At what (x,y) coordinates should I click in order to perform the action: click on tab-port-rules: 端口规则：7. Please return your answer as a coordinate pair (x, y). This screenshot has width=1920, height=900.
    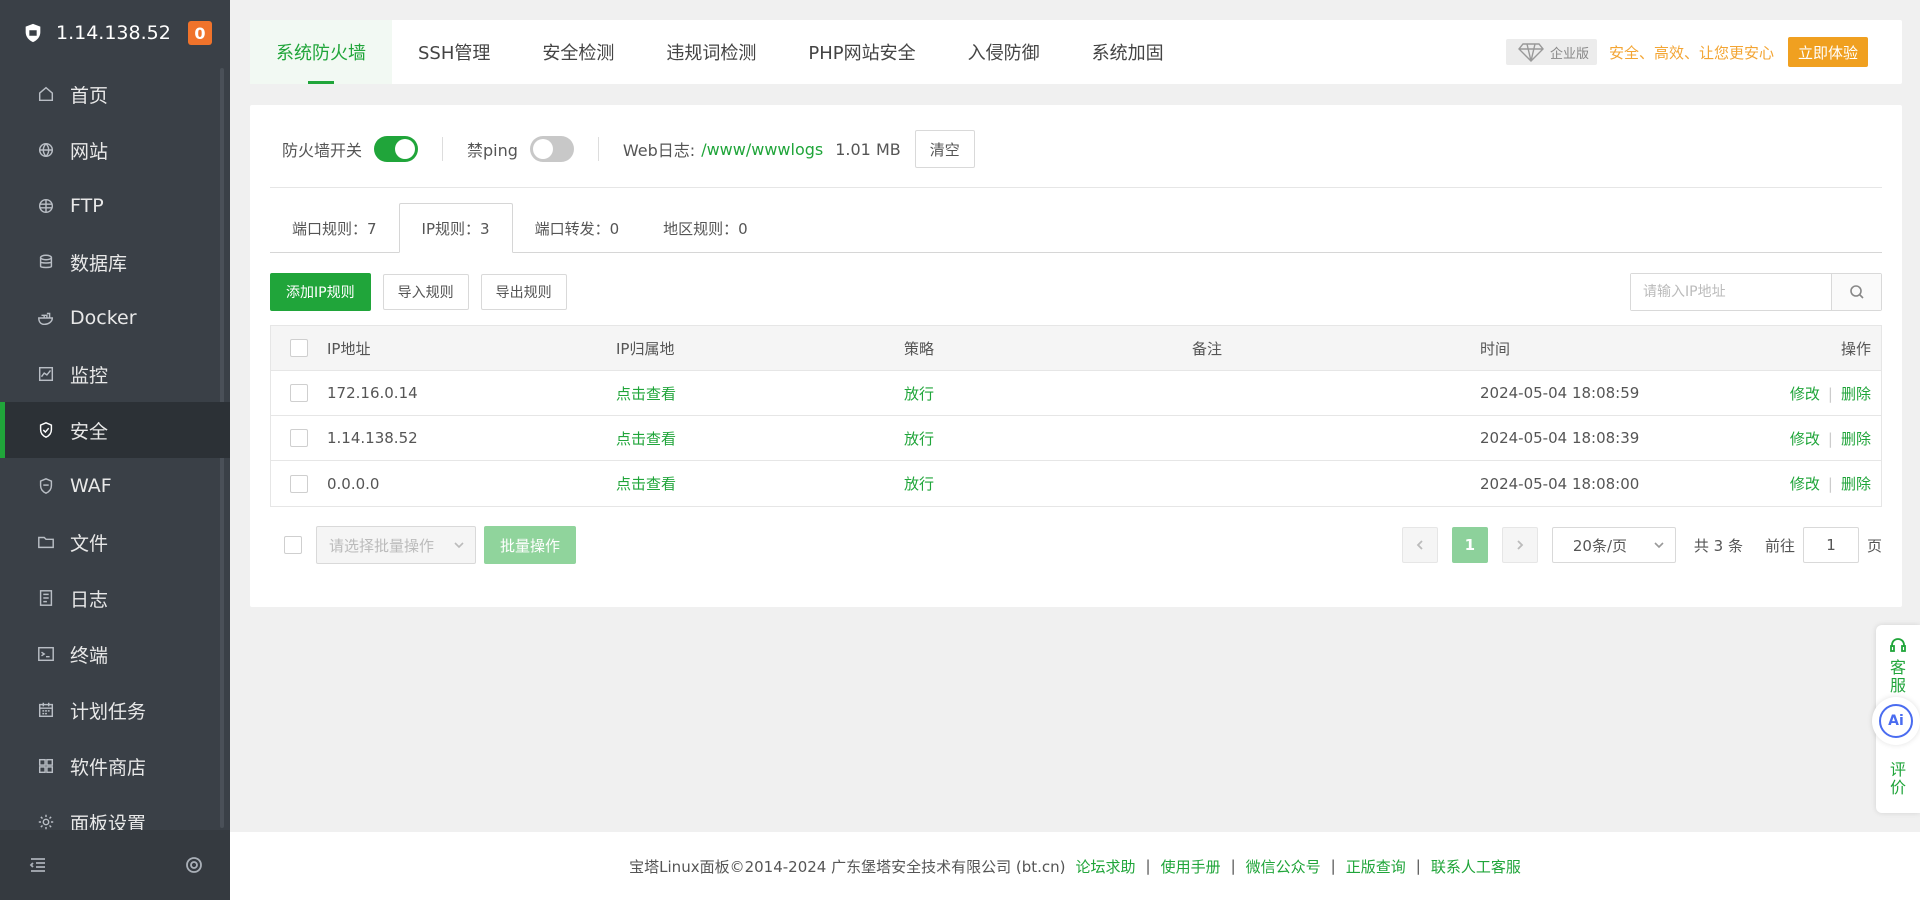
    Looking at the image, I should click on (334, 228).